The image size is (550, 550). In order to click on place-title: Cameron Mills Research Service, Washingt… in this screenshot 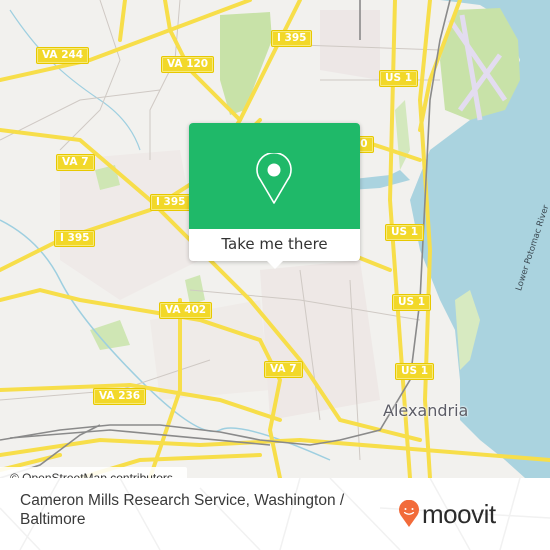, I will do `click(182, 510)`.